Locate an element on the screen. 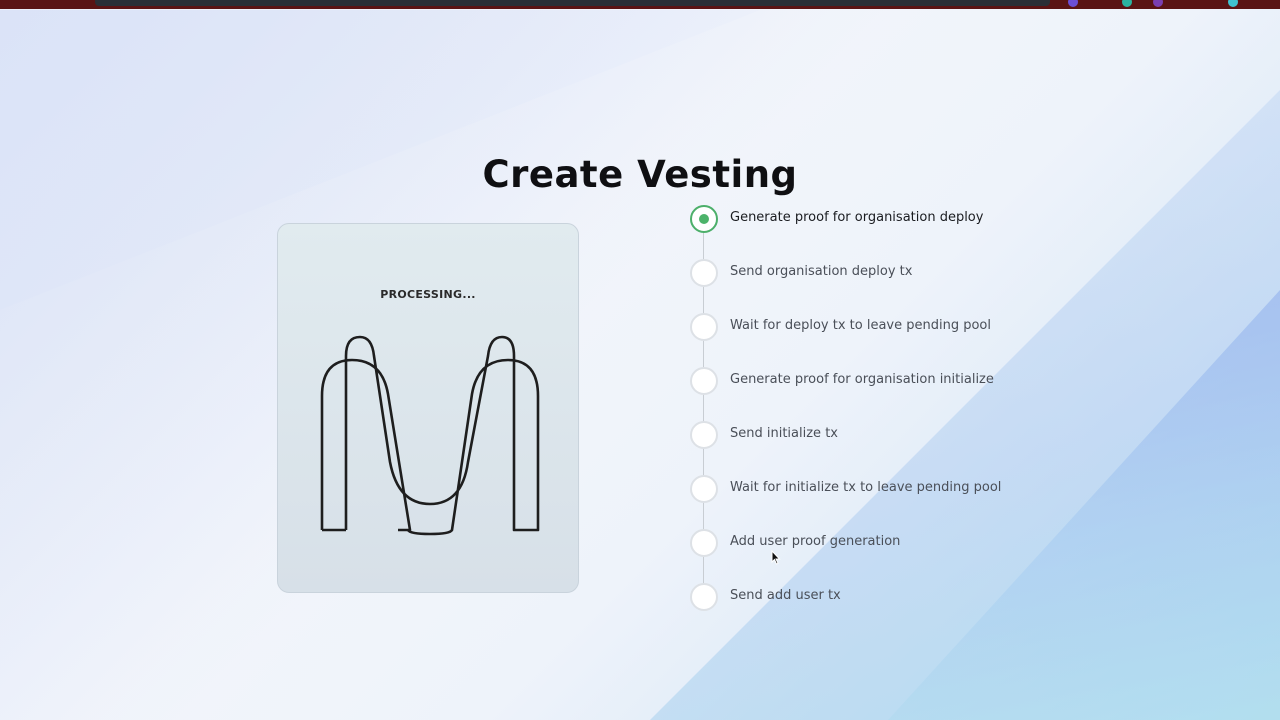  page-title: Create Vesting is located at coordinates (640, 174).